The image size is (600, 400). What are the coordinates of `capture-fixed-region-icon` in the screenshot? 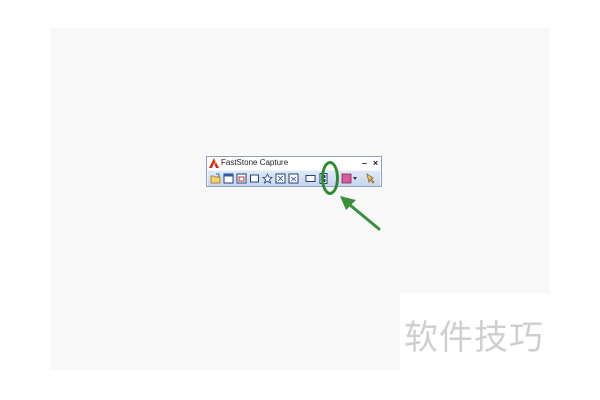 It's located at (310, 178).